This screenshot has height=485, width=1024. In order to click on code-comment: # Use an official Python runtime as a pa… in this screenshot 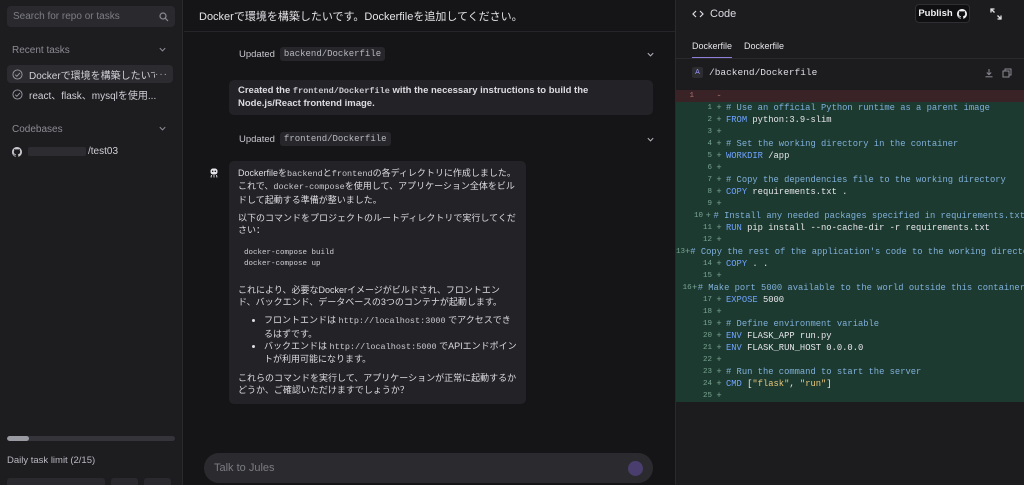, I will do `click(858, 108)`.